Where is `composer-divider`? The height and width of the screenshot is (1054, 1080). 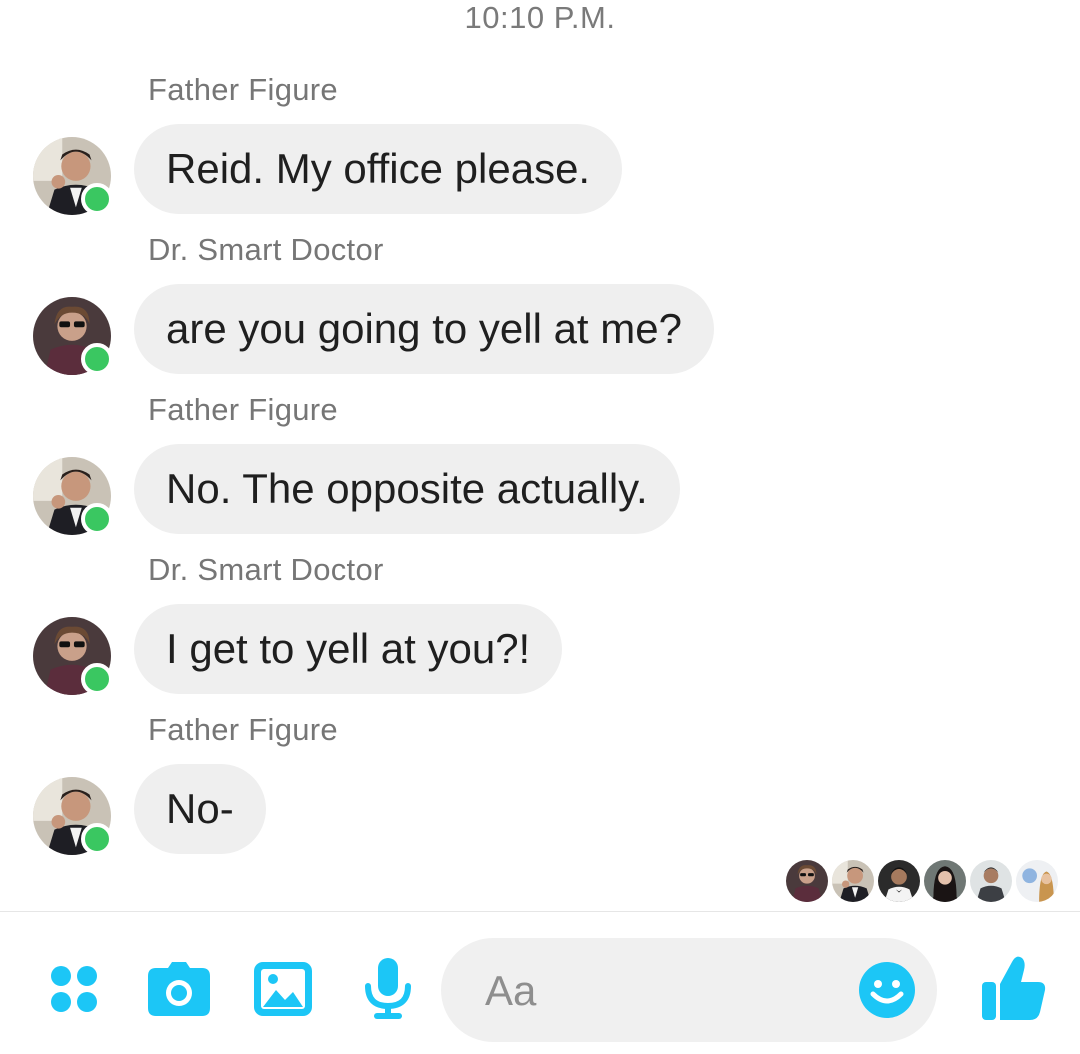 composer-divider is located at coordinates (540, 911).